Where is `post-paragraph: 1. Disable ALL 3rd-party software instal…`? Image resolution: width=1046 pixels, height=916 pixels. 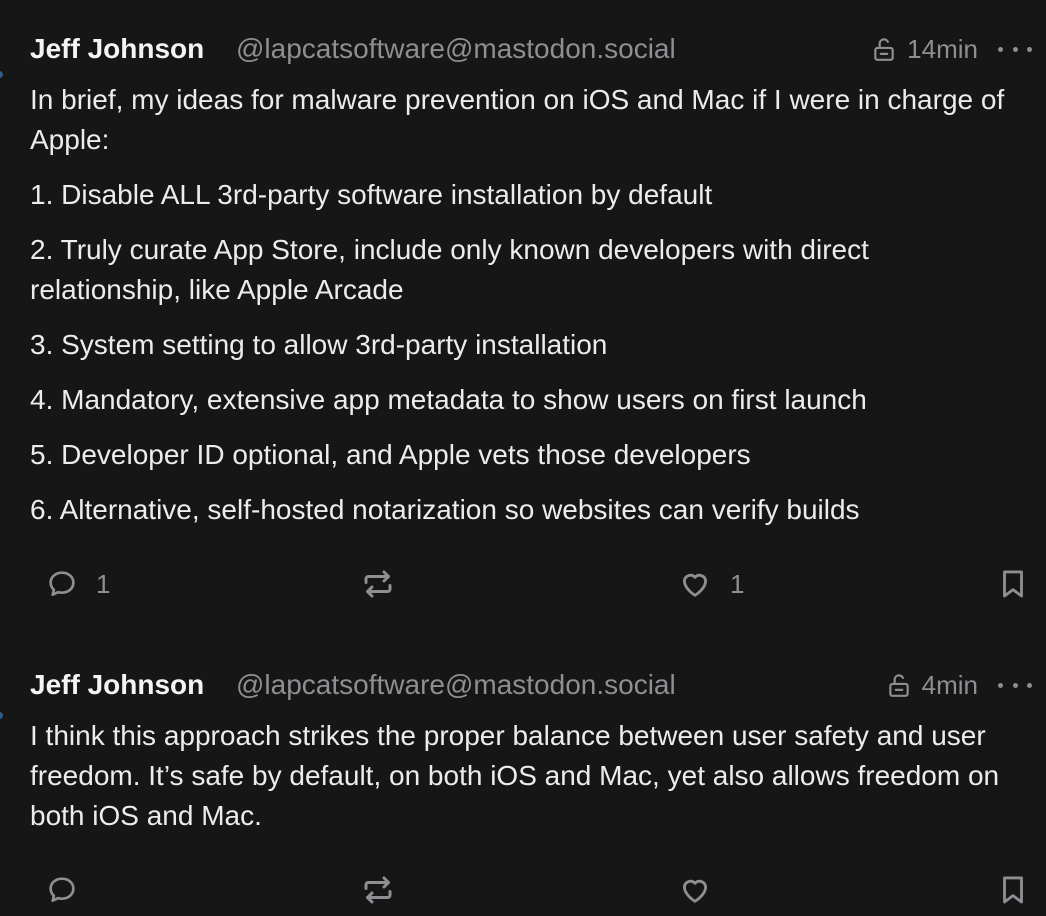 post-paragraph: 1. Disable ALL 3rd-party software instal… is located at coordinates (371, 194).